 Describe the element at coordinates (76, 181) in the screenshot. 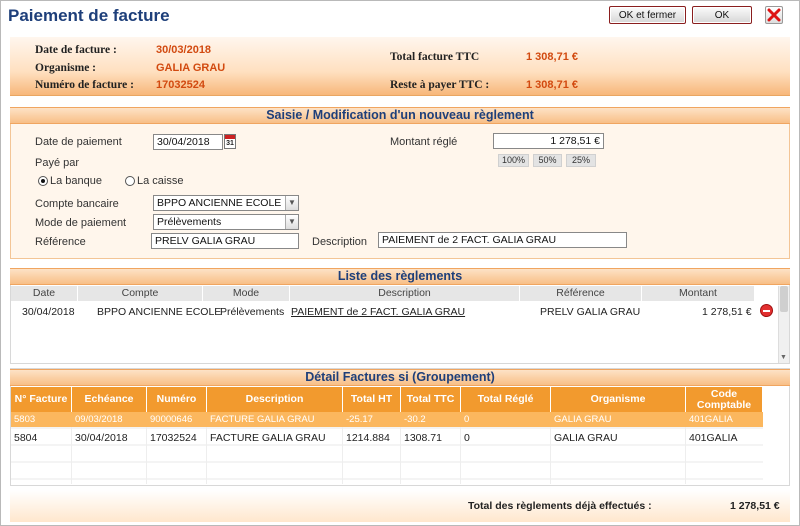

I see `radio-banque-label: La banque` at that location.